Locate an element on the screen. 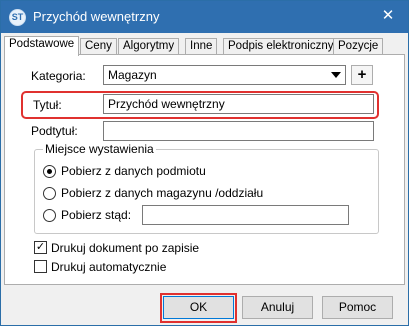  radio-magazynu is located at coordinates (49, 193).